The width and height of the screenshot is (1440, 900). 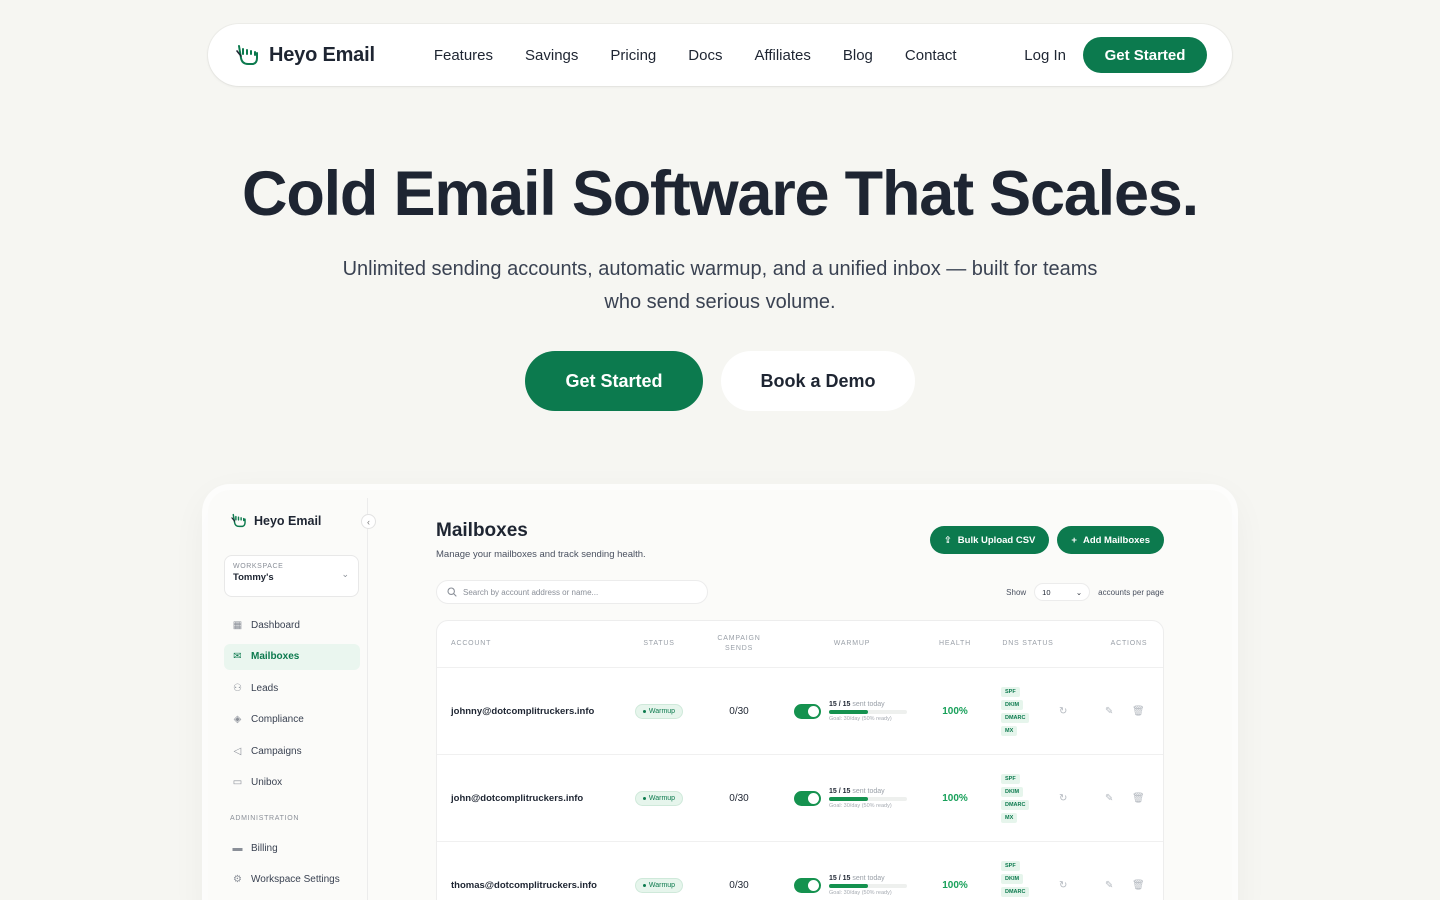 I want to click on sidebar-item-label: Mailboxes, so click(x=275, y=656).